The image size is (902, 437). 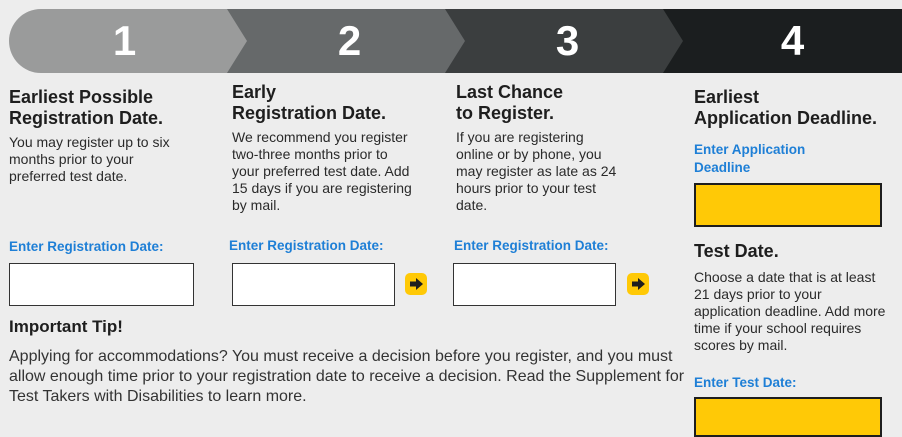 I want to click on last-chance-registration-date-input, so click(x=534, y=284).